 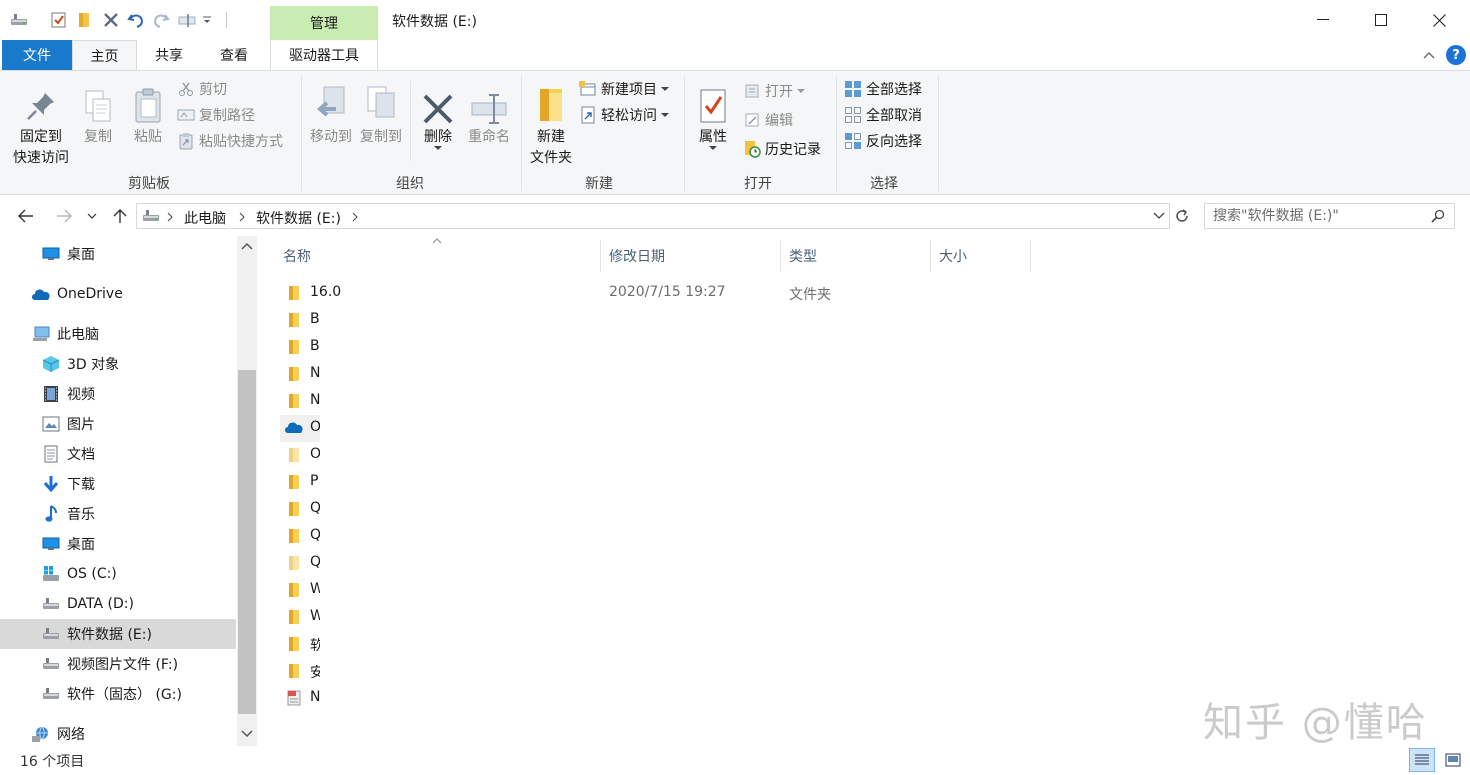 What do you see at coordinates (118, 394) in the screenshot?
I see `nav-item-videos: 视频` at bounding box center [118, 394].